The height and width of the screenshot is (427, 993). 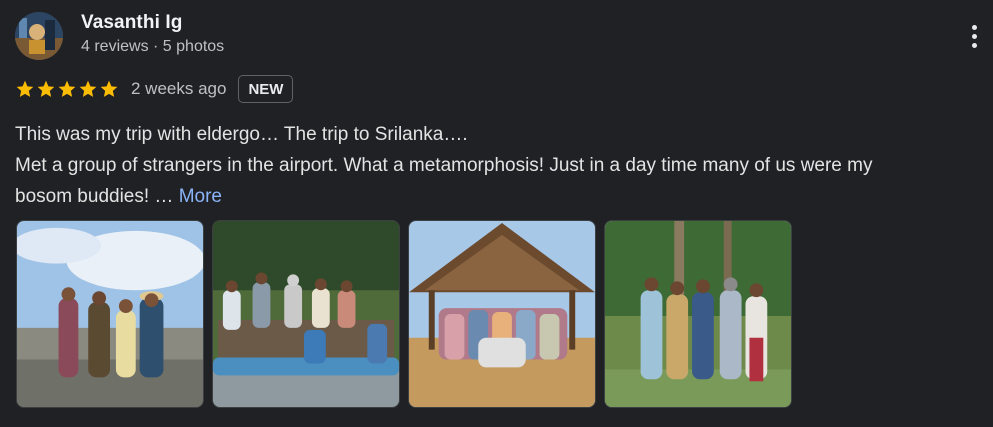 I want to click on review-line-last: bosom buddies! … More, so click(x=497, y=196).